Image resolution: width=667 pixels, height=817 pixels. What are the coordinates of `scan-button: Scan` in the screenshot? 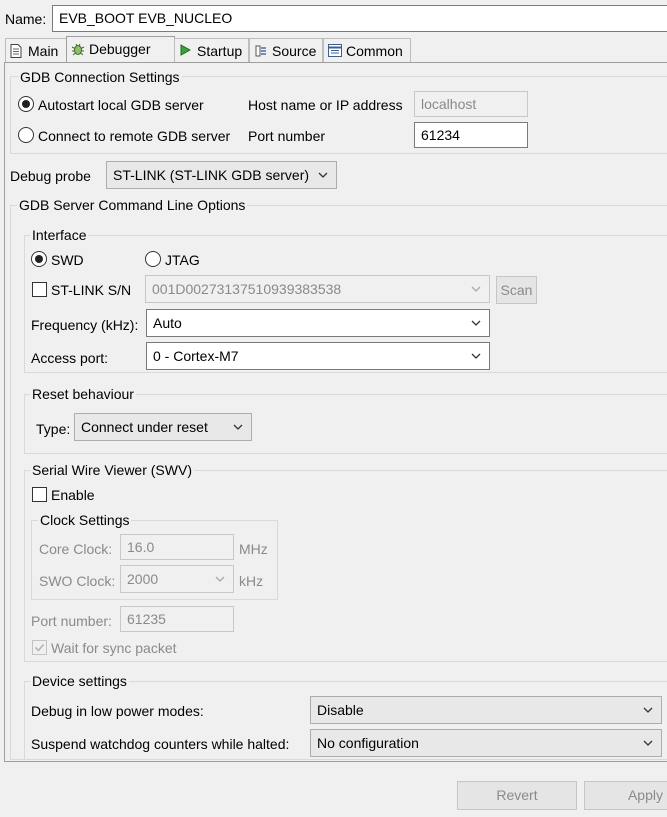 It's located at (516, 290).